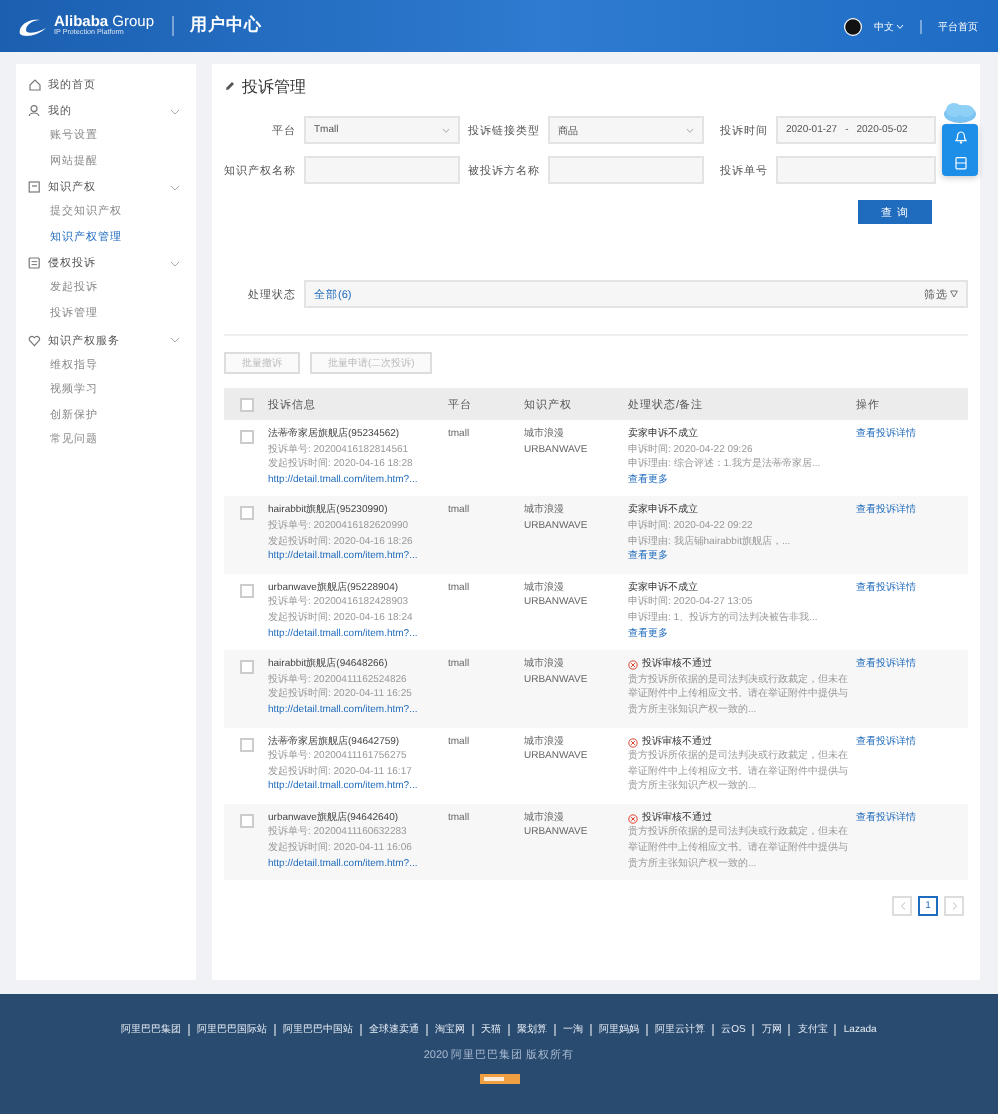 This screenshot has height=1114, width=998. Describe the element at coordinates (226, 26) in the screenshot. I see `page-heading: 用户中心` at that location.